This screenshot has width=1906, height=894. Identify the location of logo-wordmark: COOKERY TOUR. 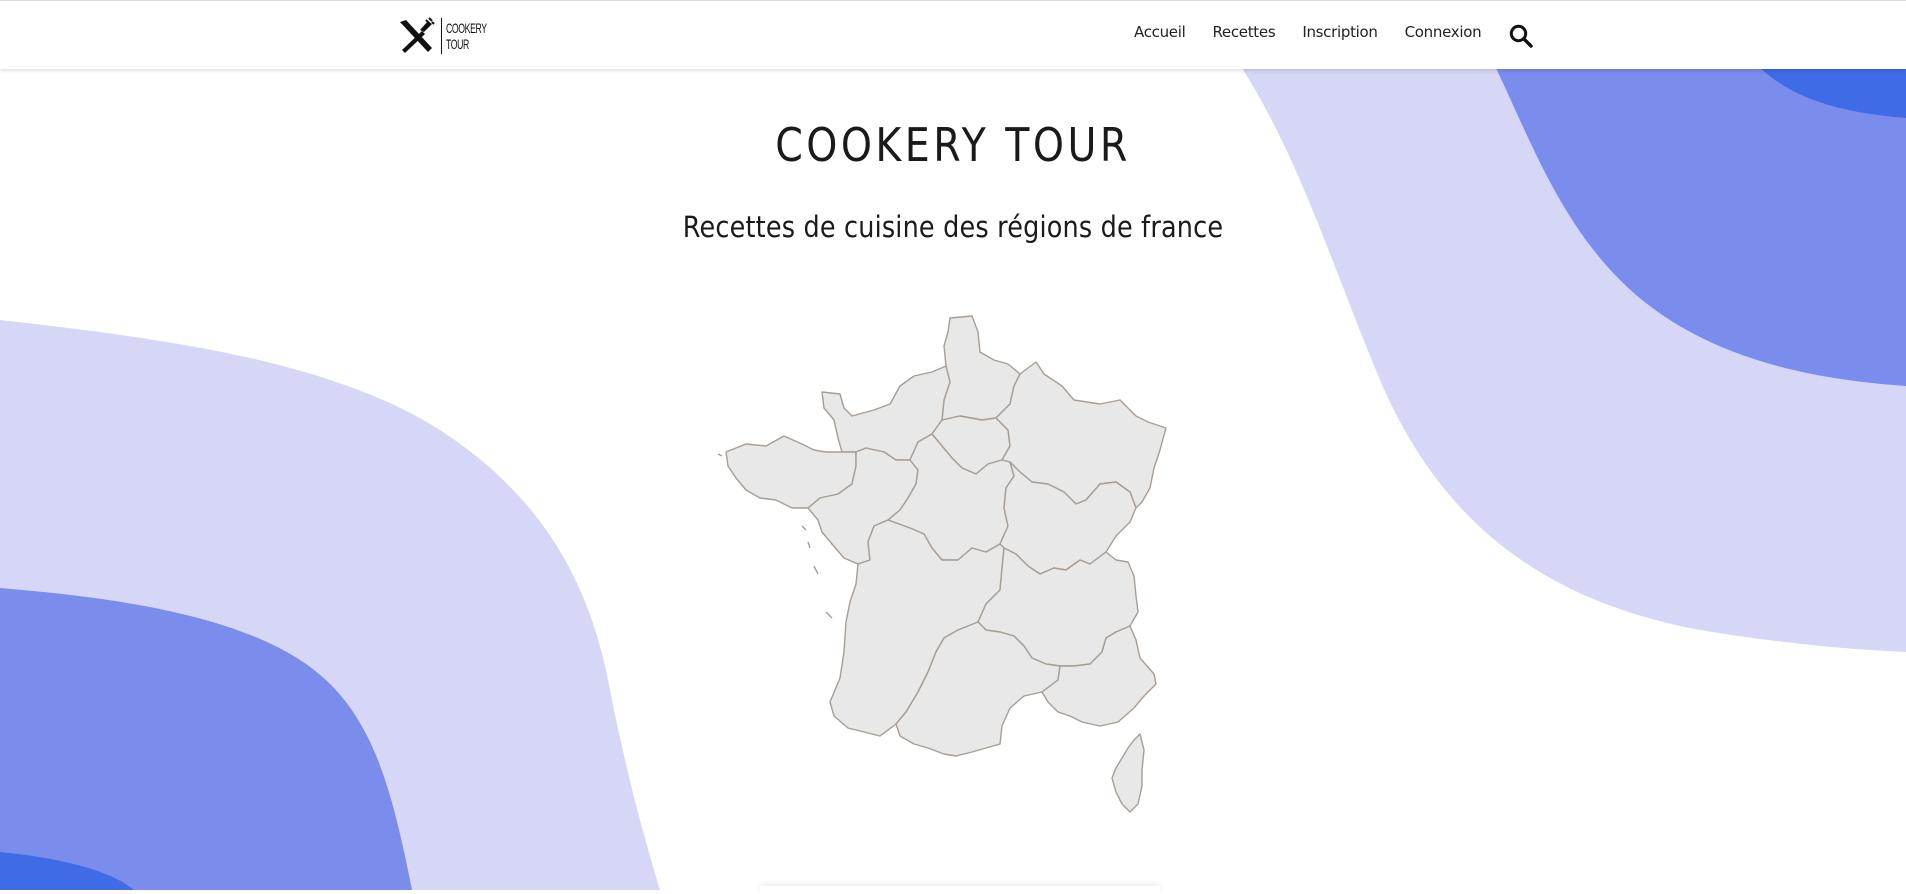
(466, 36).